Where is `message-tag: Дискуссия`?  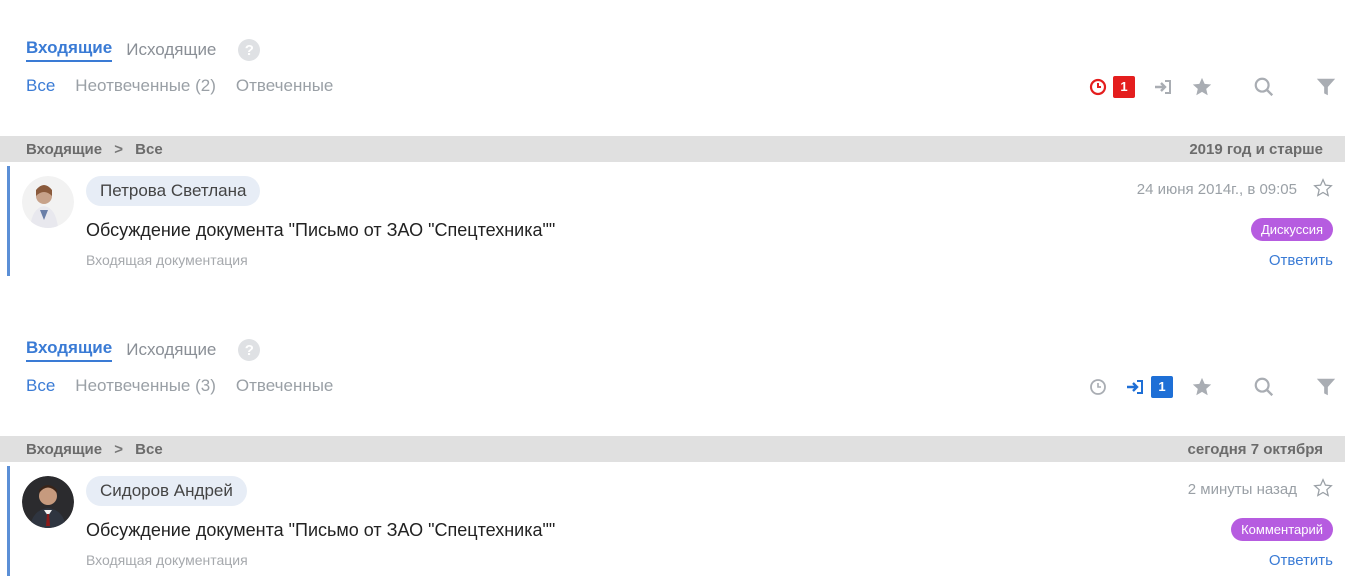 message-tag: Дискуссия is located at coordinates (1291, 229).